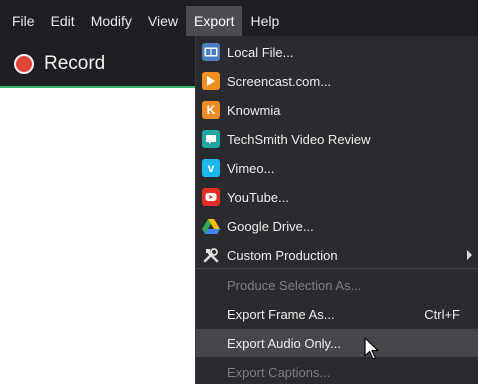  Describe the element at coordinates (24, 64) in the screenshot. I see `record-icon` at that location.